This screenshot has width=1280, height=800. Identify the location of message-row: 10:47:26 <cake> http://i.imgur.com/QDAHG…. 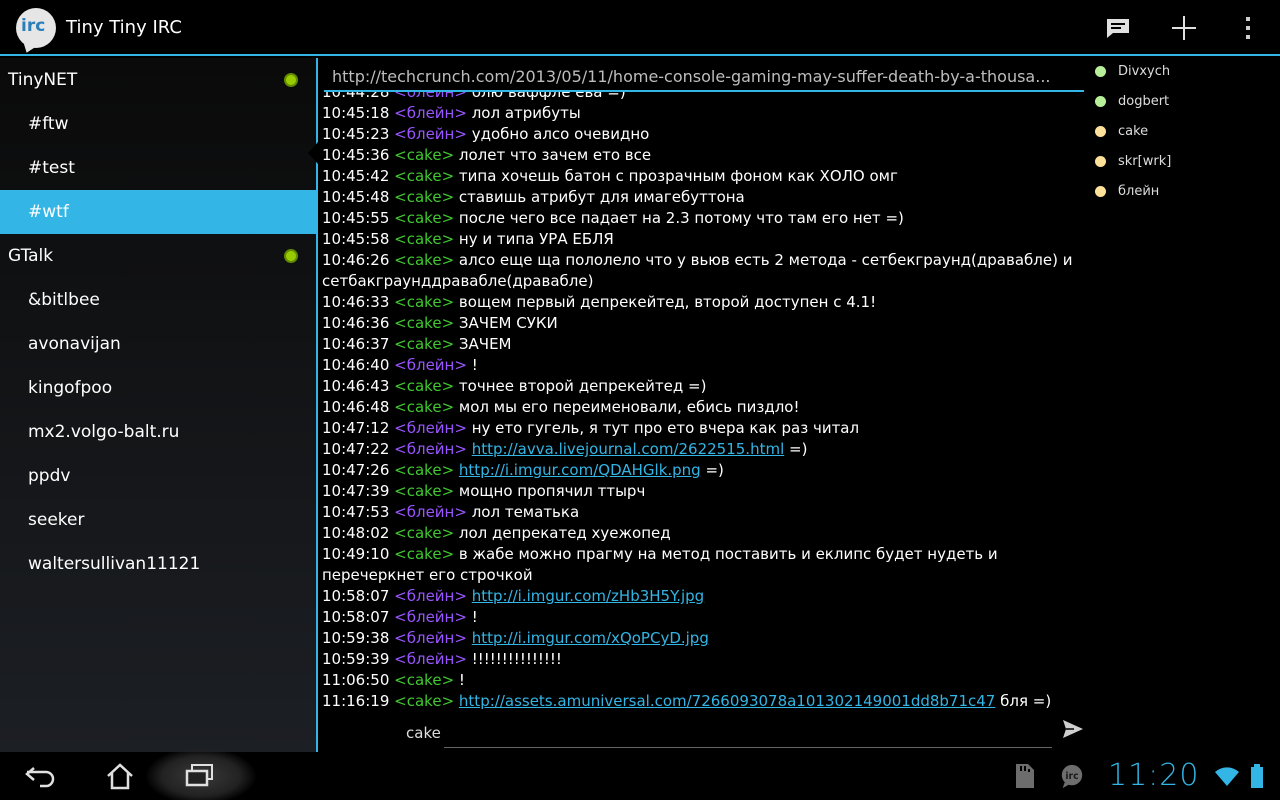
(700, 470).